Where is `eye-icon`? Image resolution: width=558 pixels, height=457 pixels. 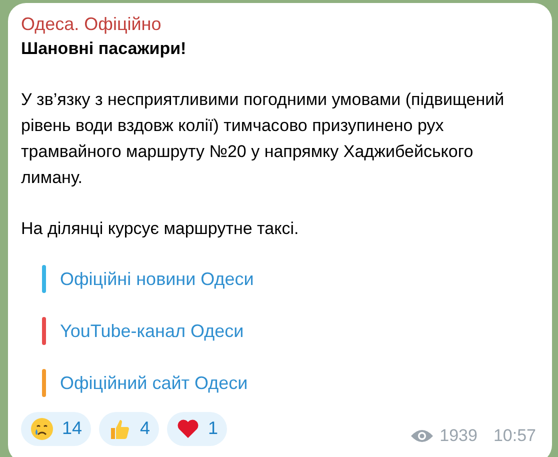
eye-icon is located at coordinates (422, 436).